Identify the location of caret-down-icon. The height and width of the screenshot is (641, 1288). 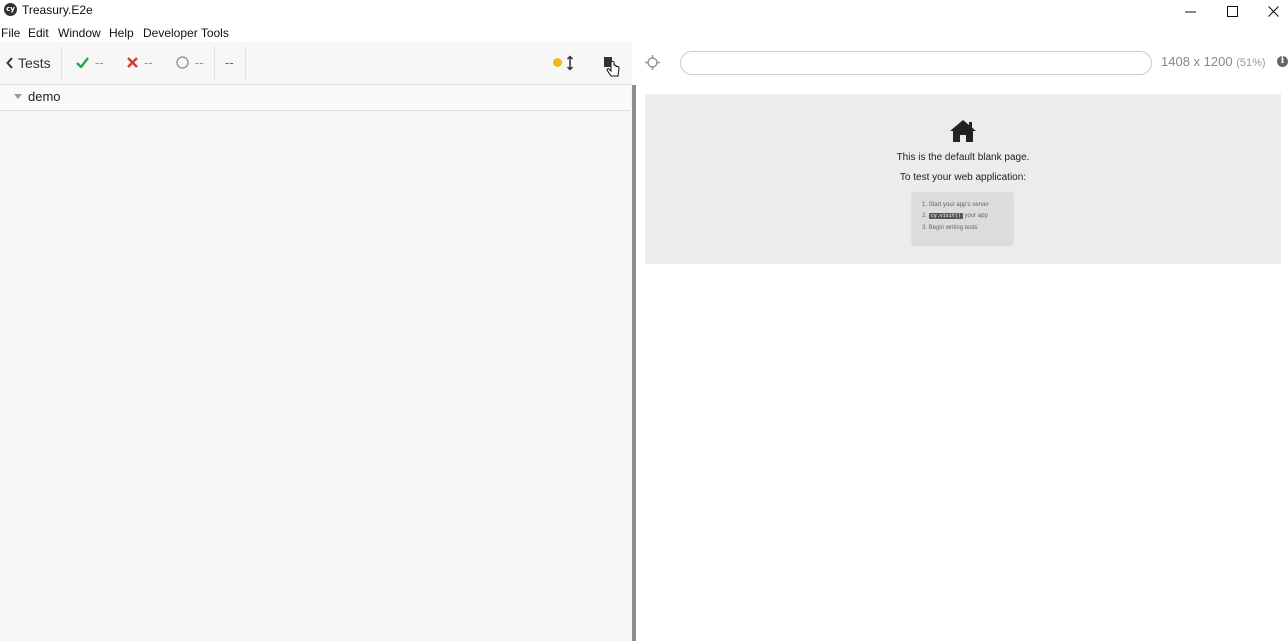
(18, 96).